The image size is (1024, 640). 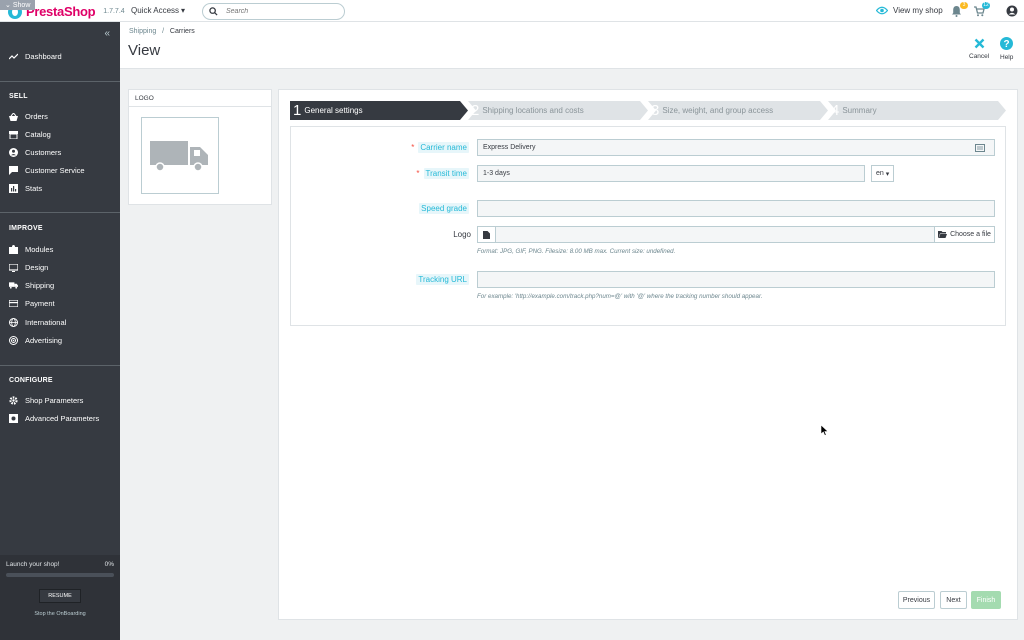 I want to click on transit-time-label: * Transit time, so click(x=380, y=173).